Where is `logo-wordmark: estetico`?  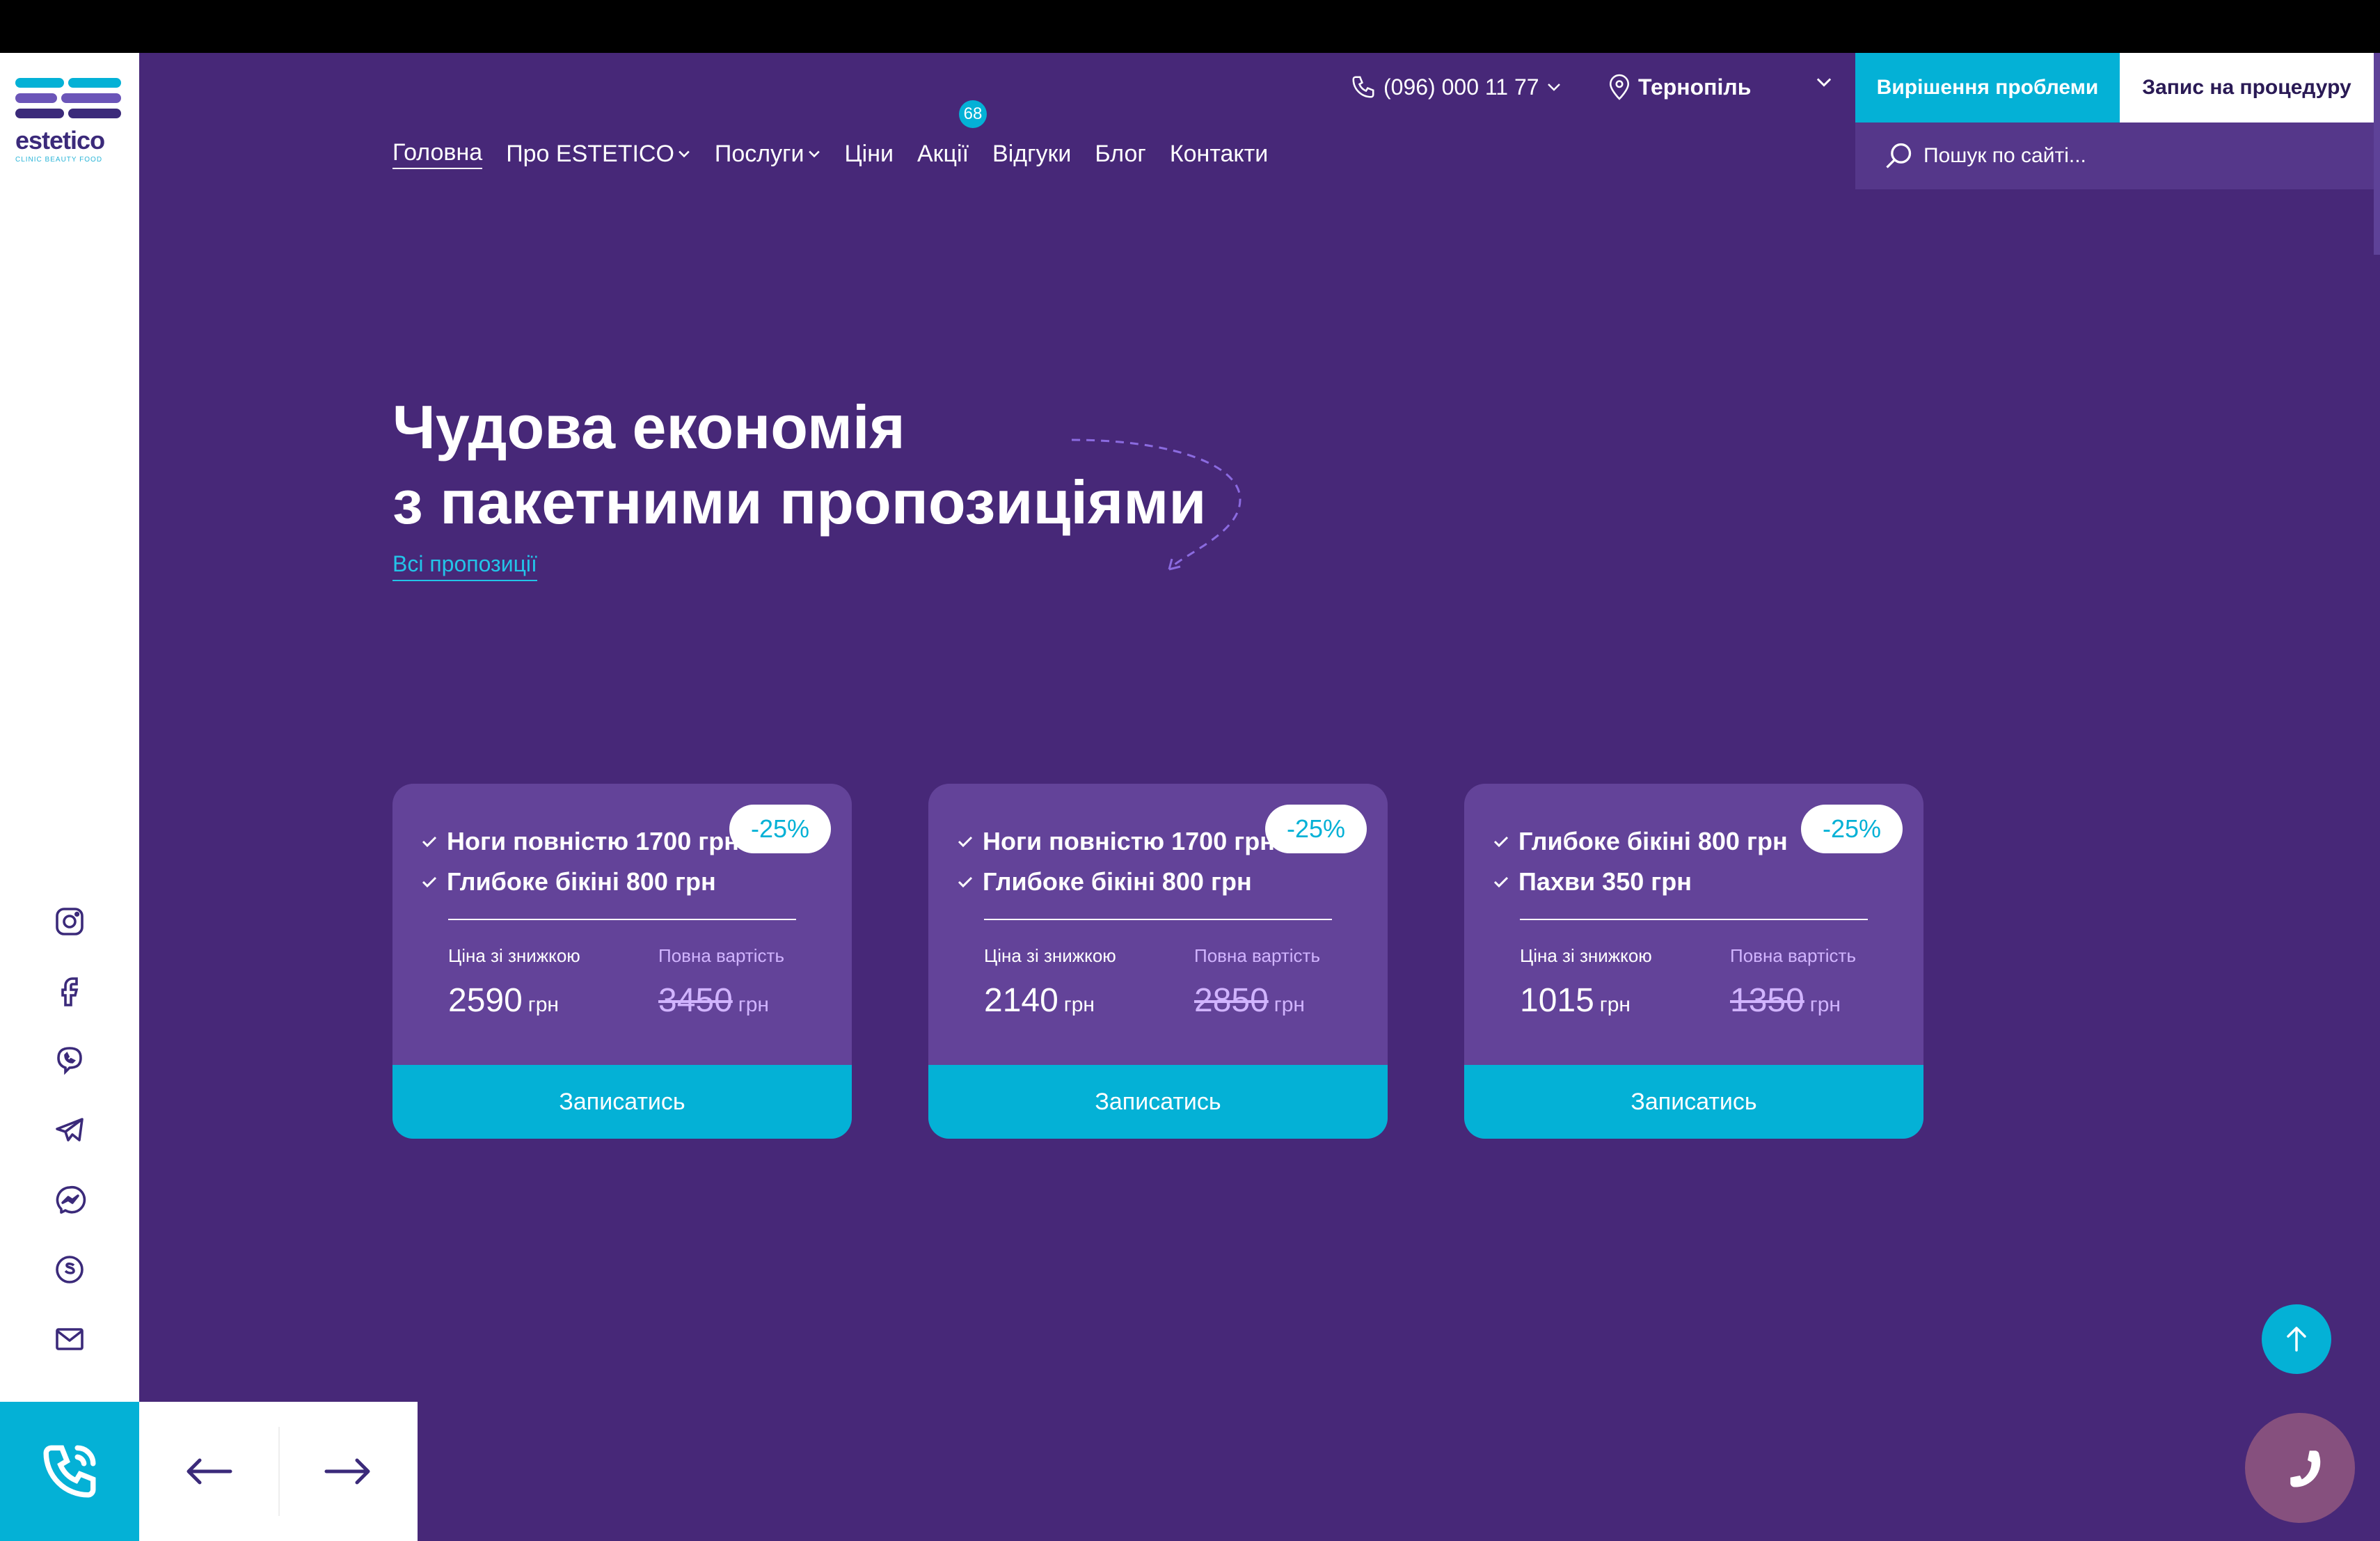 logo-wordmark: estetico is located at coordinates (60, 140).